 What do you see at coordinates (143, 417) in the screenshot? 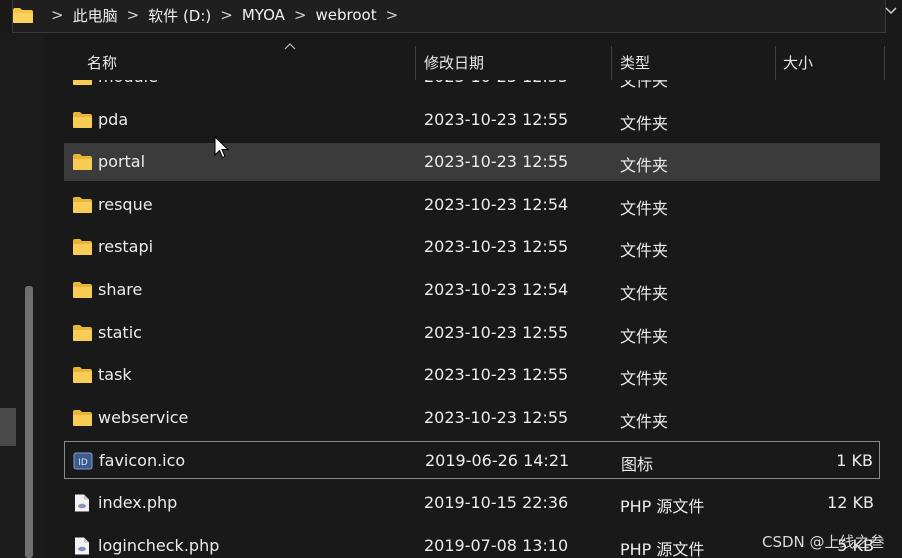
I see `file-name: webservice` at bounding box center [143, 417].